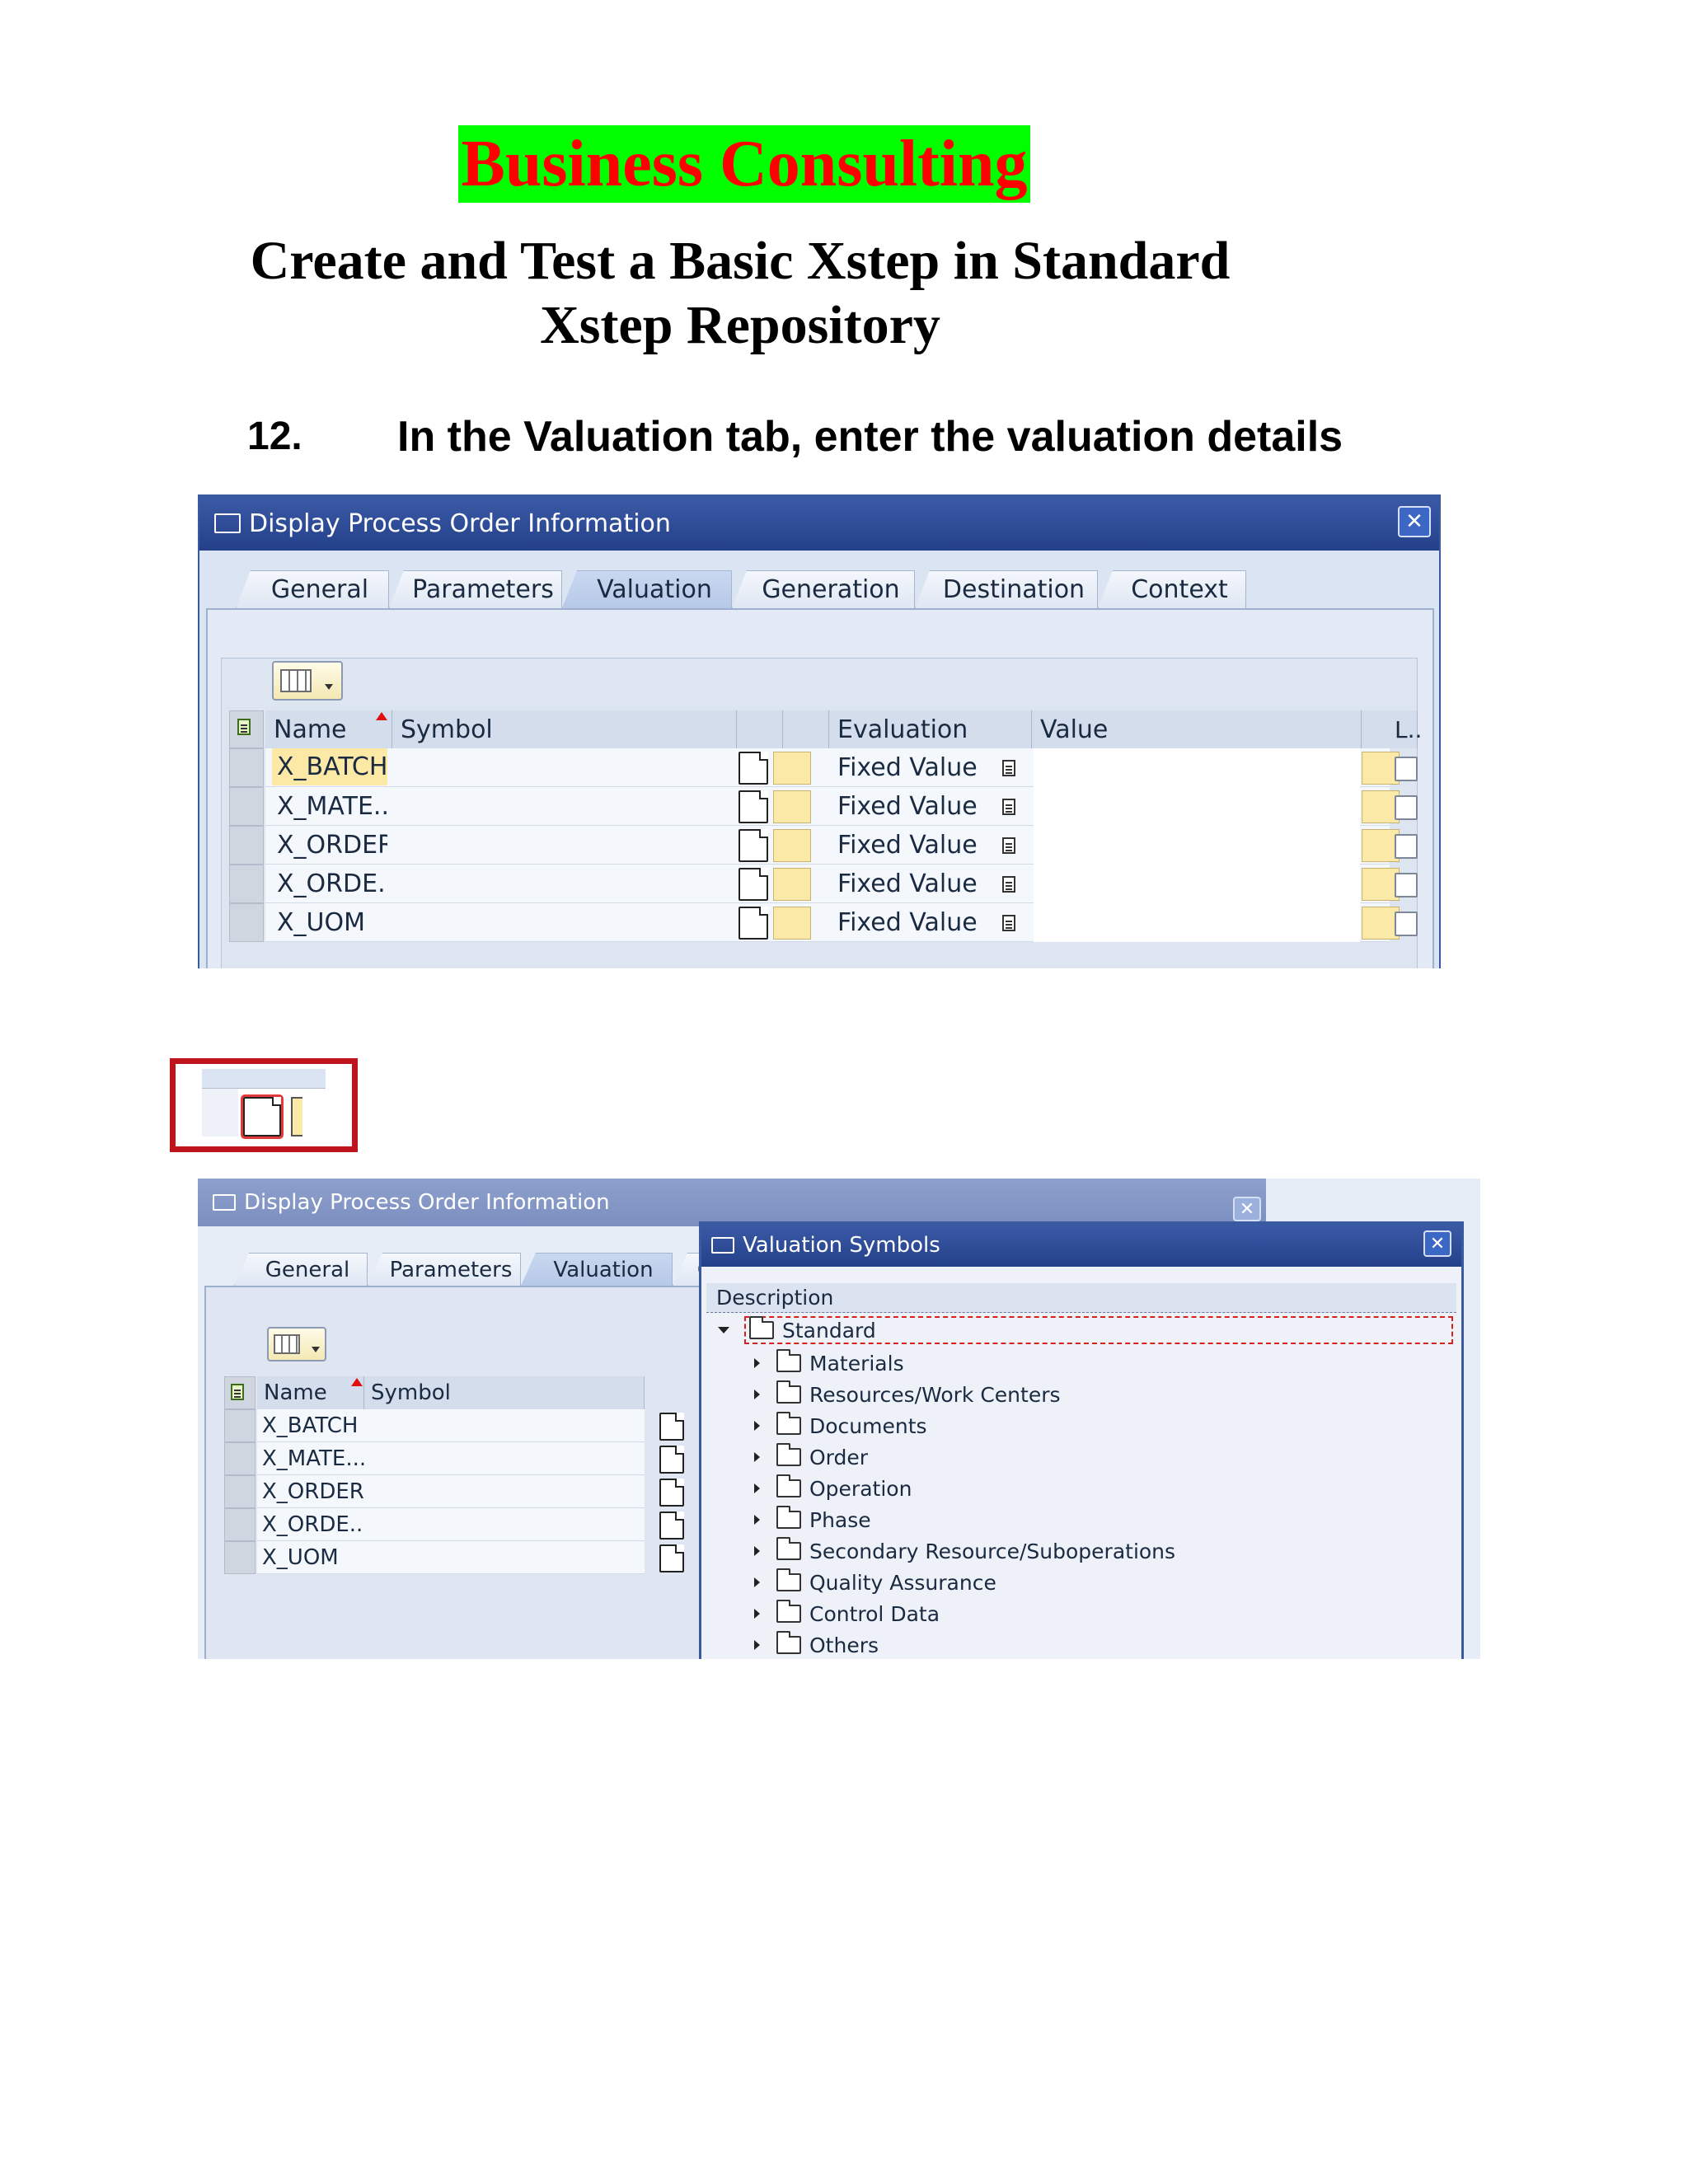  I want to click on column-header-evaluation: Evaluation, so click(931, 729).